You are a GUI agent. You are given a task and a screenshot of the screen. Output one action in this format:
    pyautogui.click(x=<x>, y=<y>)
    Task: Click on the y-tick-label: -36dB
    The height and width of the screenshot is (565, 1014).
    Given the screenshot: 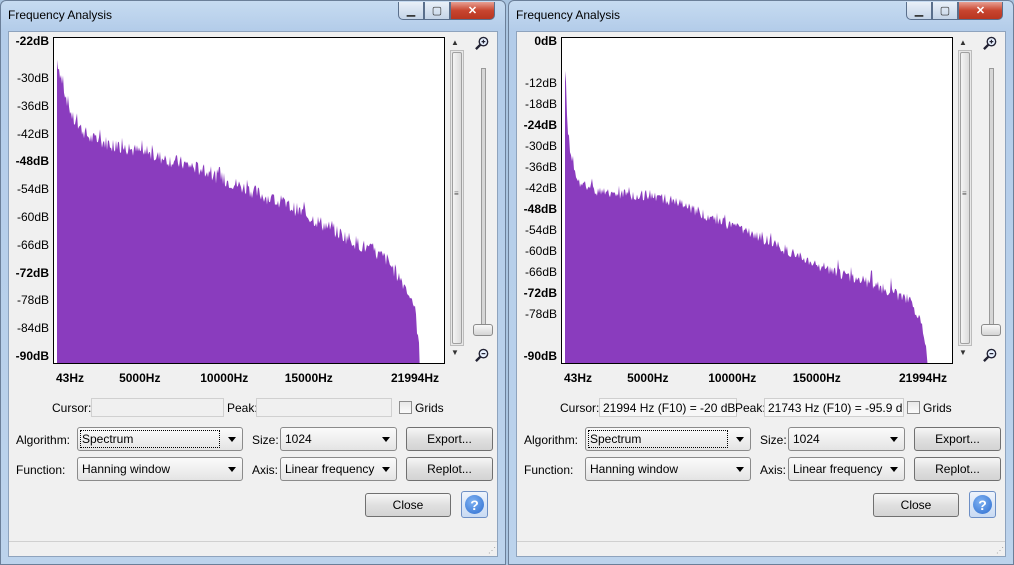 What is the action you would take?
    pyautogui.click(x=32, y=105)
    